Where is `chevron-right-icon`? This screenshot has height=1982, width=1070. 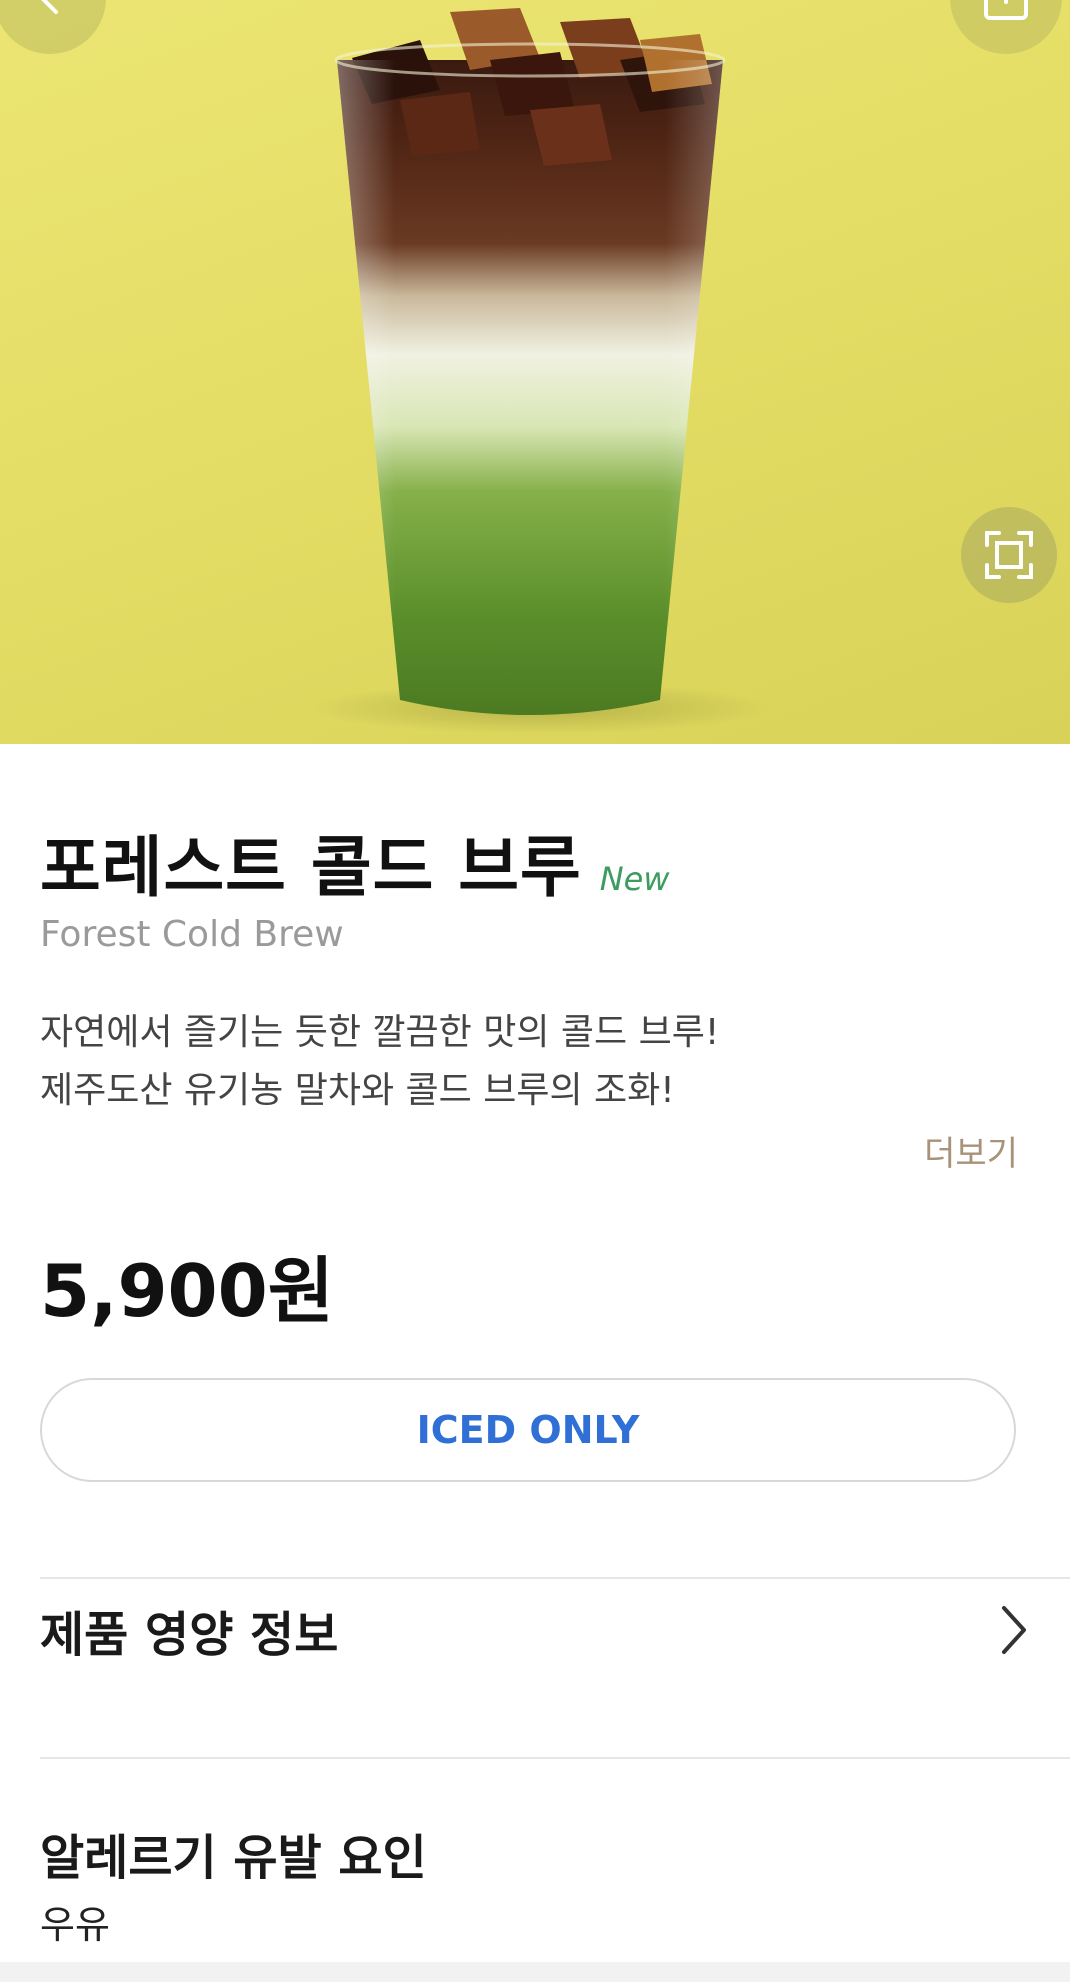
chevron-right-icon is located at coordinates (1014, 1630).